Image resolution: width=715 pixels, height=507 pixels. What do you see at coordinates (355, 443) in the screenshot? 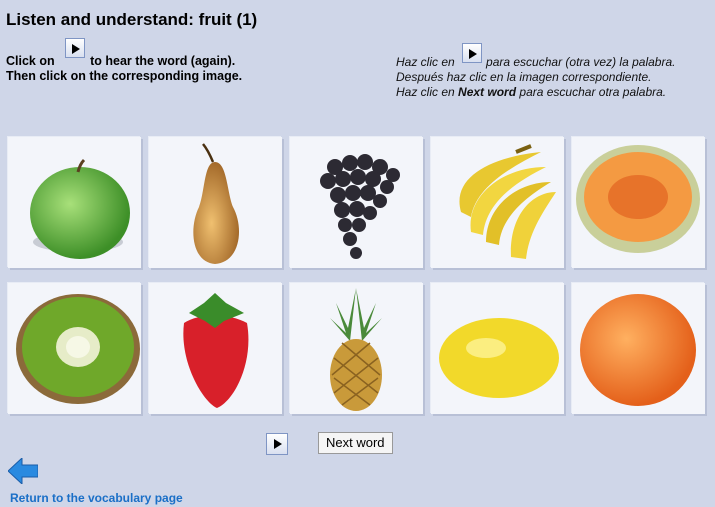
I see `next-word-button: Next word` at bounding box center [355, 443].